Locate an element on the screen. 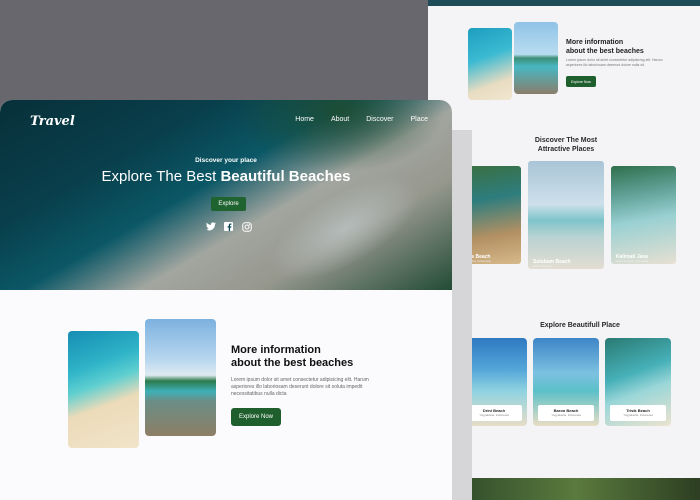 The image size is (700, 500). back-info-image-pier is located at coordinates (536, 58).